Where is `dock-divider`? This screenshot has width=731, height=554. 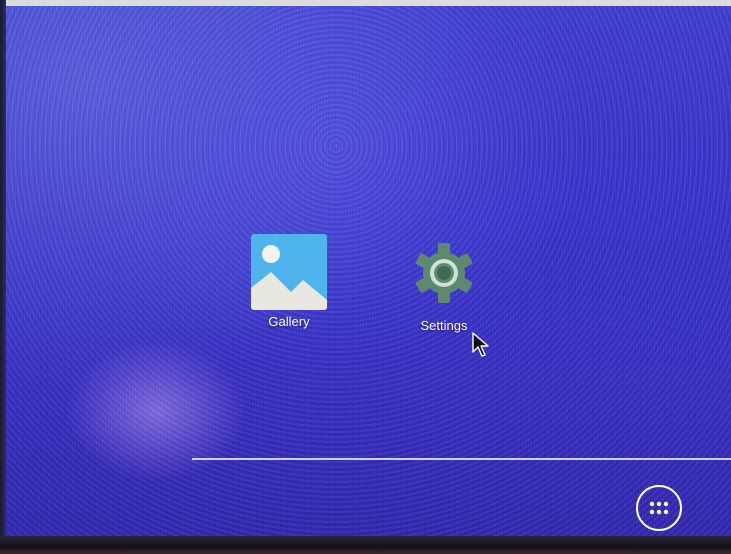 dock-divider is located at coordinates (461, 459).